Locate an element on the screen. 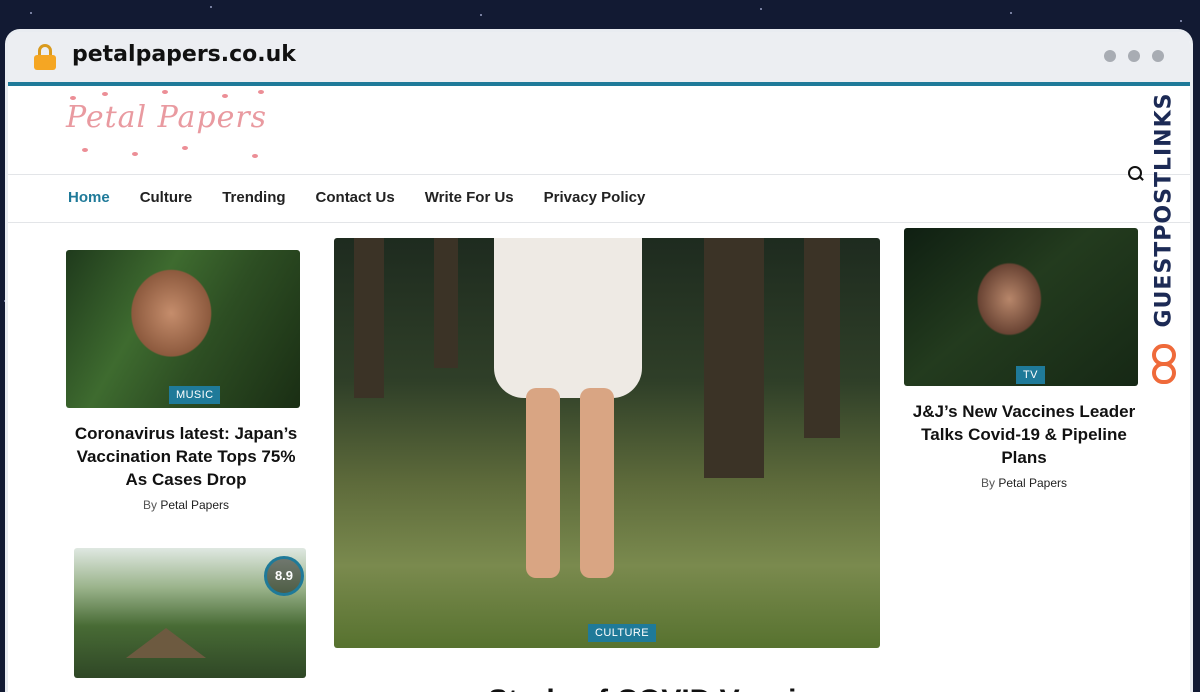 This screenshot has width=1200, height=692. url-text: petalpapers.co.uk is located at coordinates (184, 54).